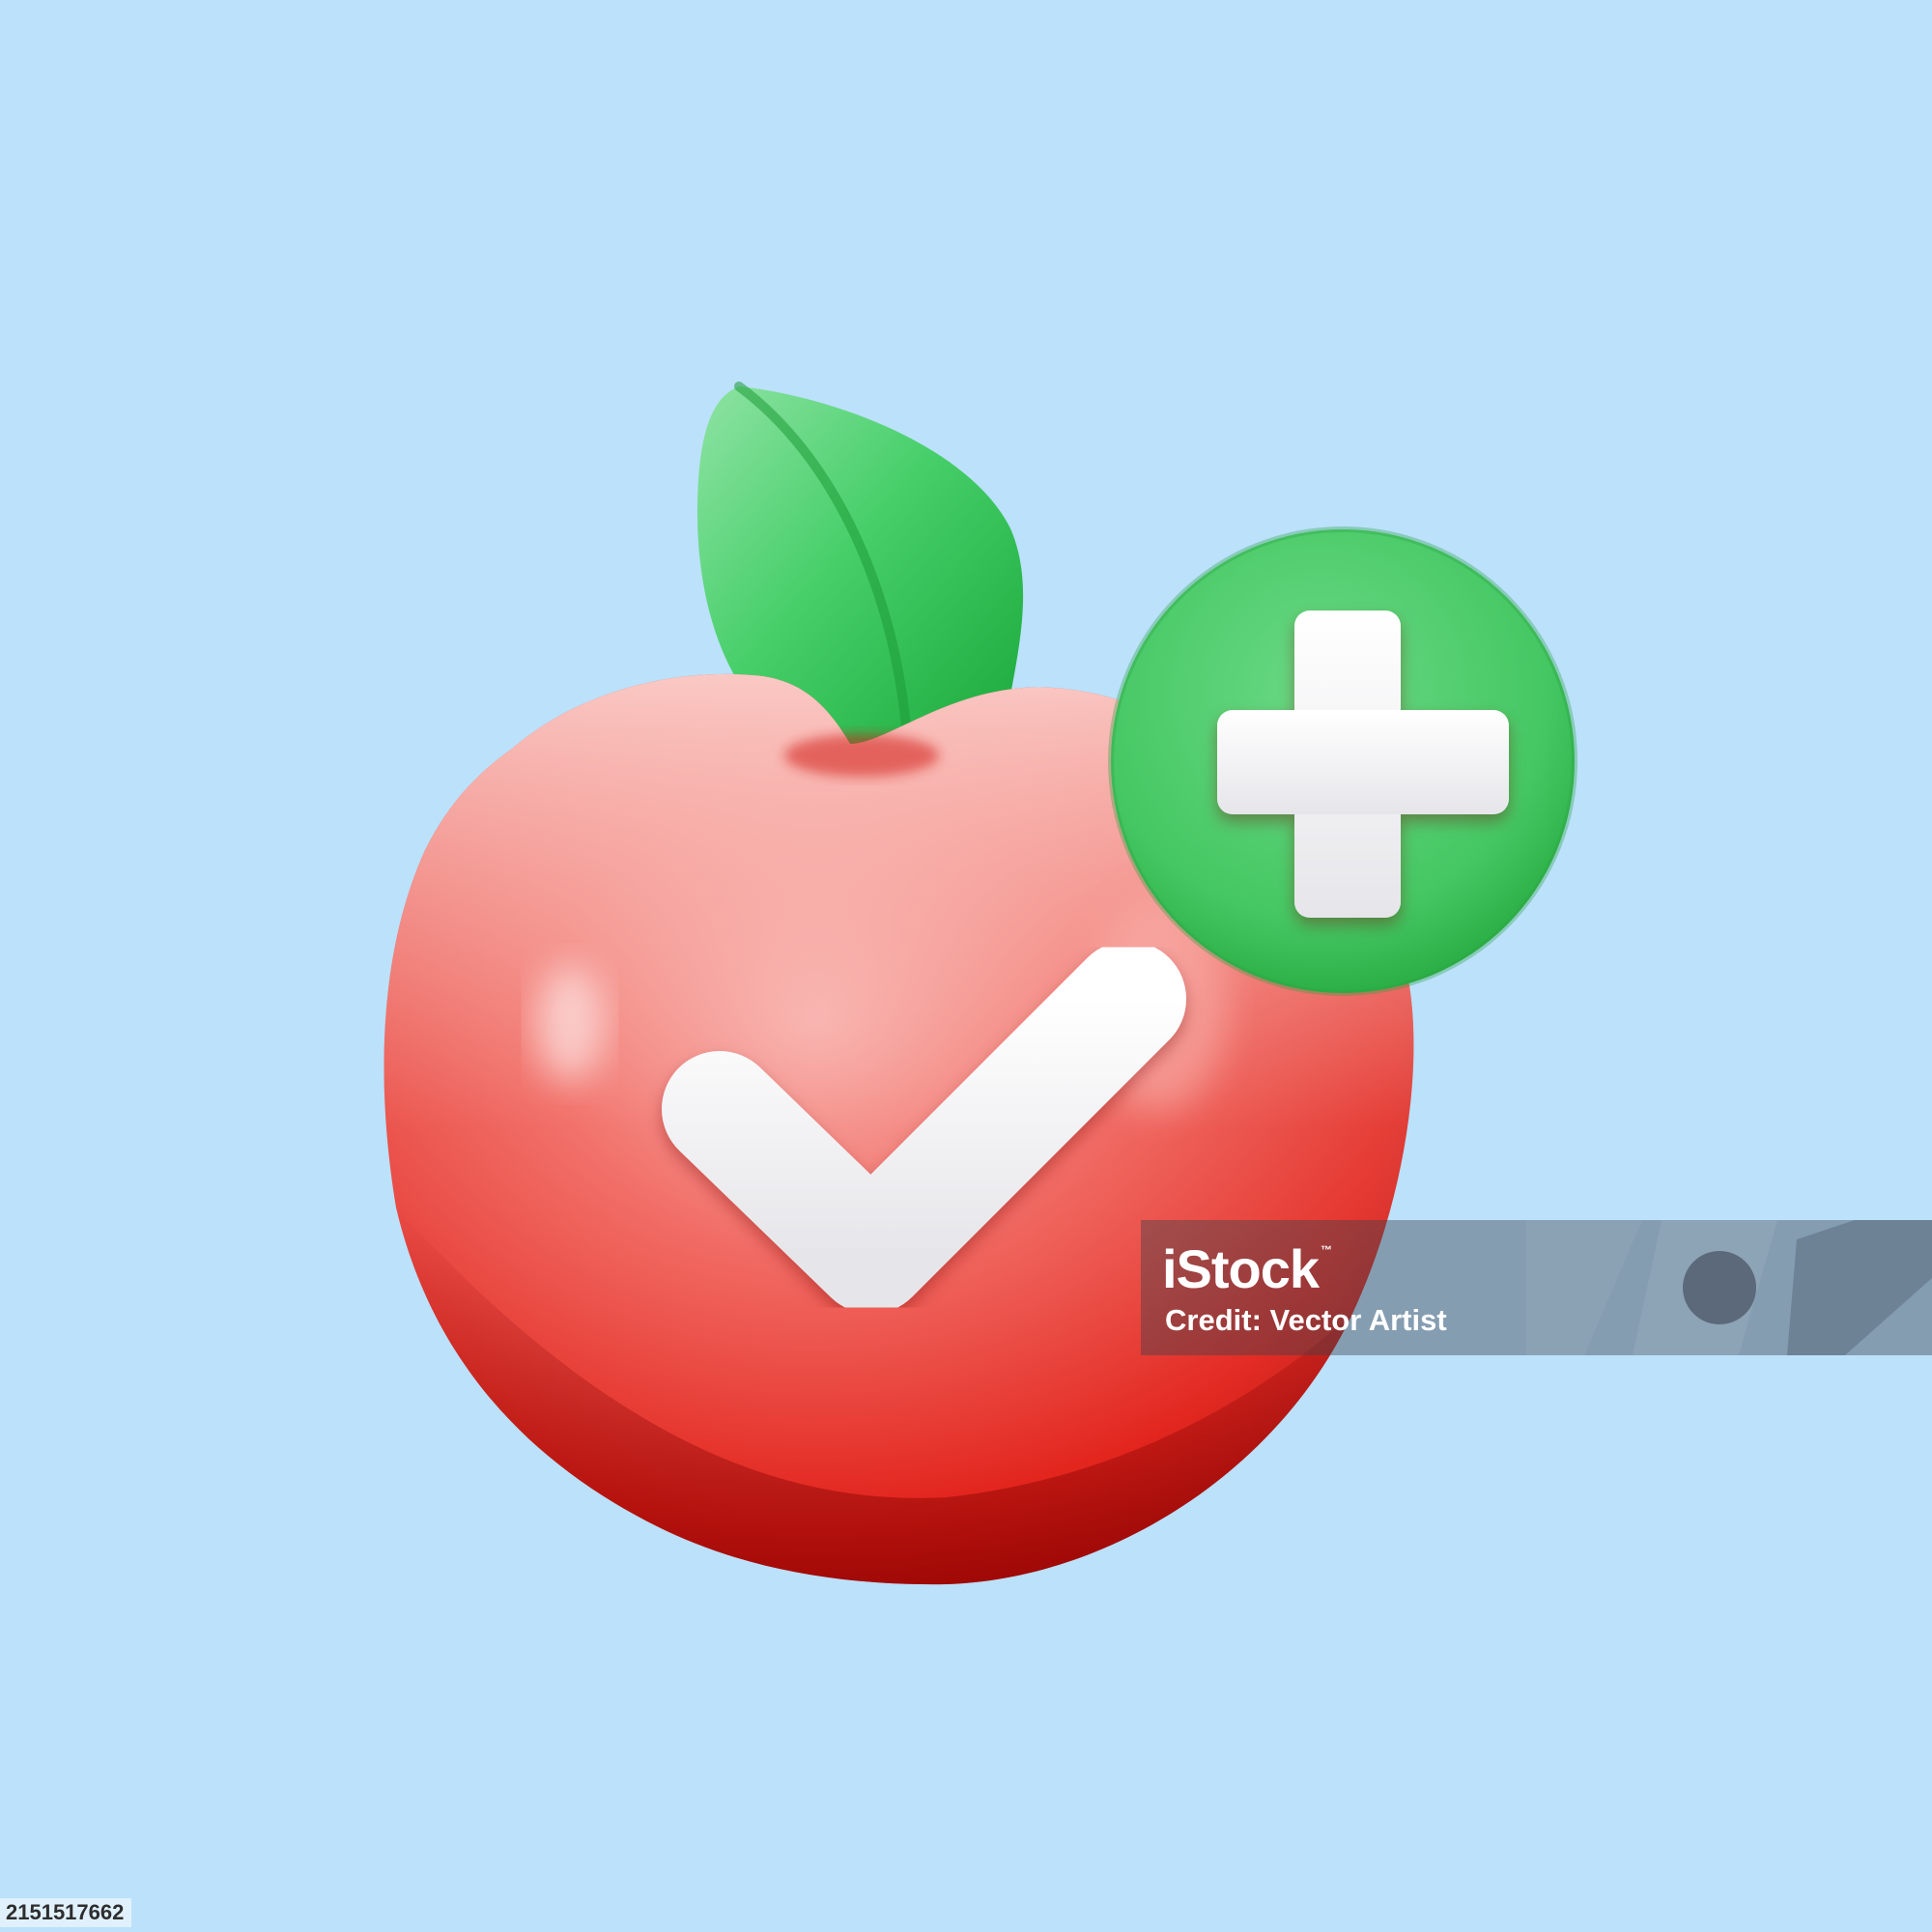  Describe the element at coordinates (66, 1912) in the screenshot. I see `image-id-label: 2151517662` at that location.